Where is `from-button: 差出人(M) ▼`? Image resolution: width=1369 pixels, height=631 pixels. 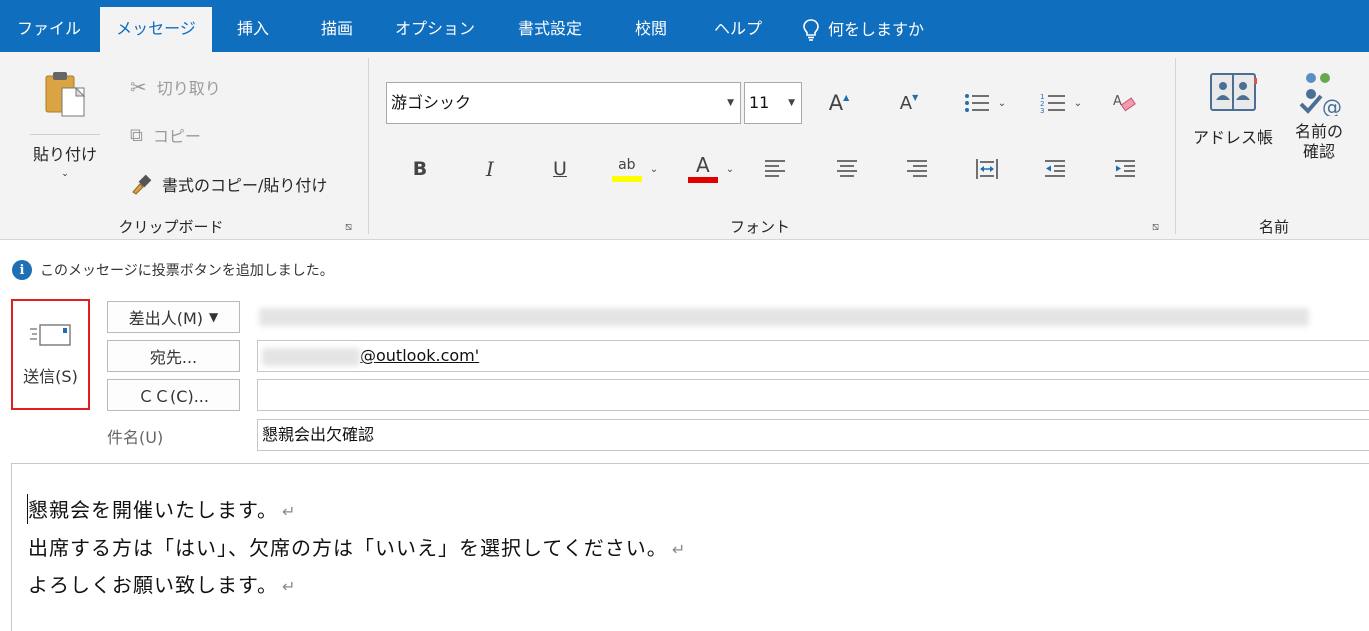
from-button: 差出人(M) ▼ is located at coordinates (173, 317).